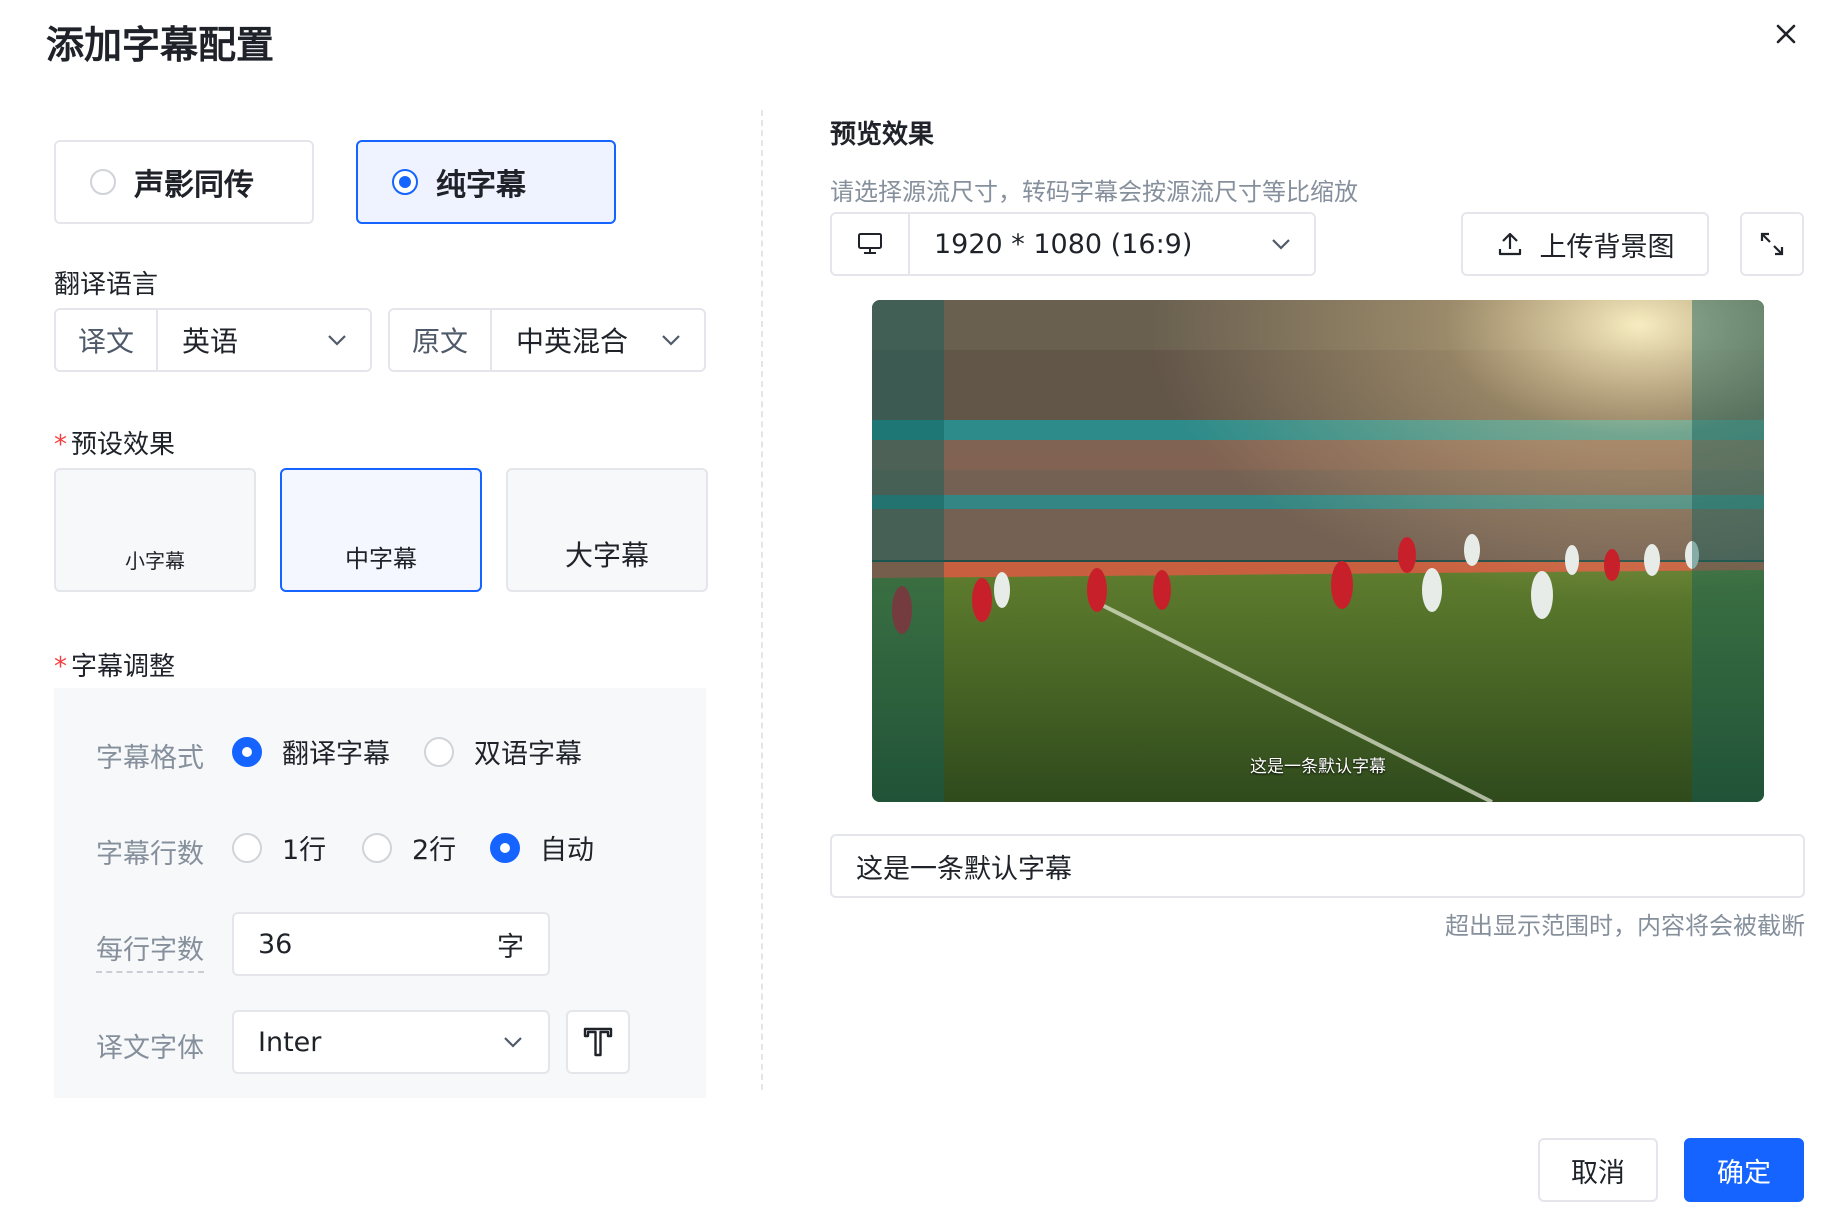 This screenshot has height=1216, width=1830. What do you see at coordinates (150, 854) in the screenshot?
I see `lines-label: 字幕行数` at bounding box center [150, 854].